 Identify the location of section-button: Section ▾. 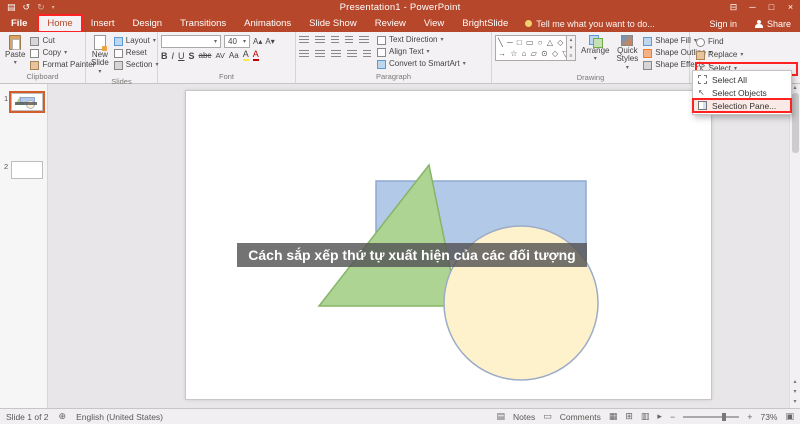
(135, 65).